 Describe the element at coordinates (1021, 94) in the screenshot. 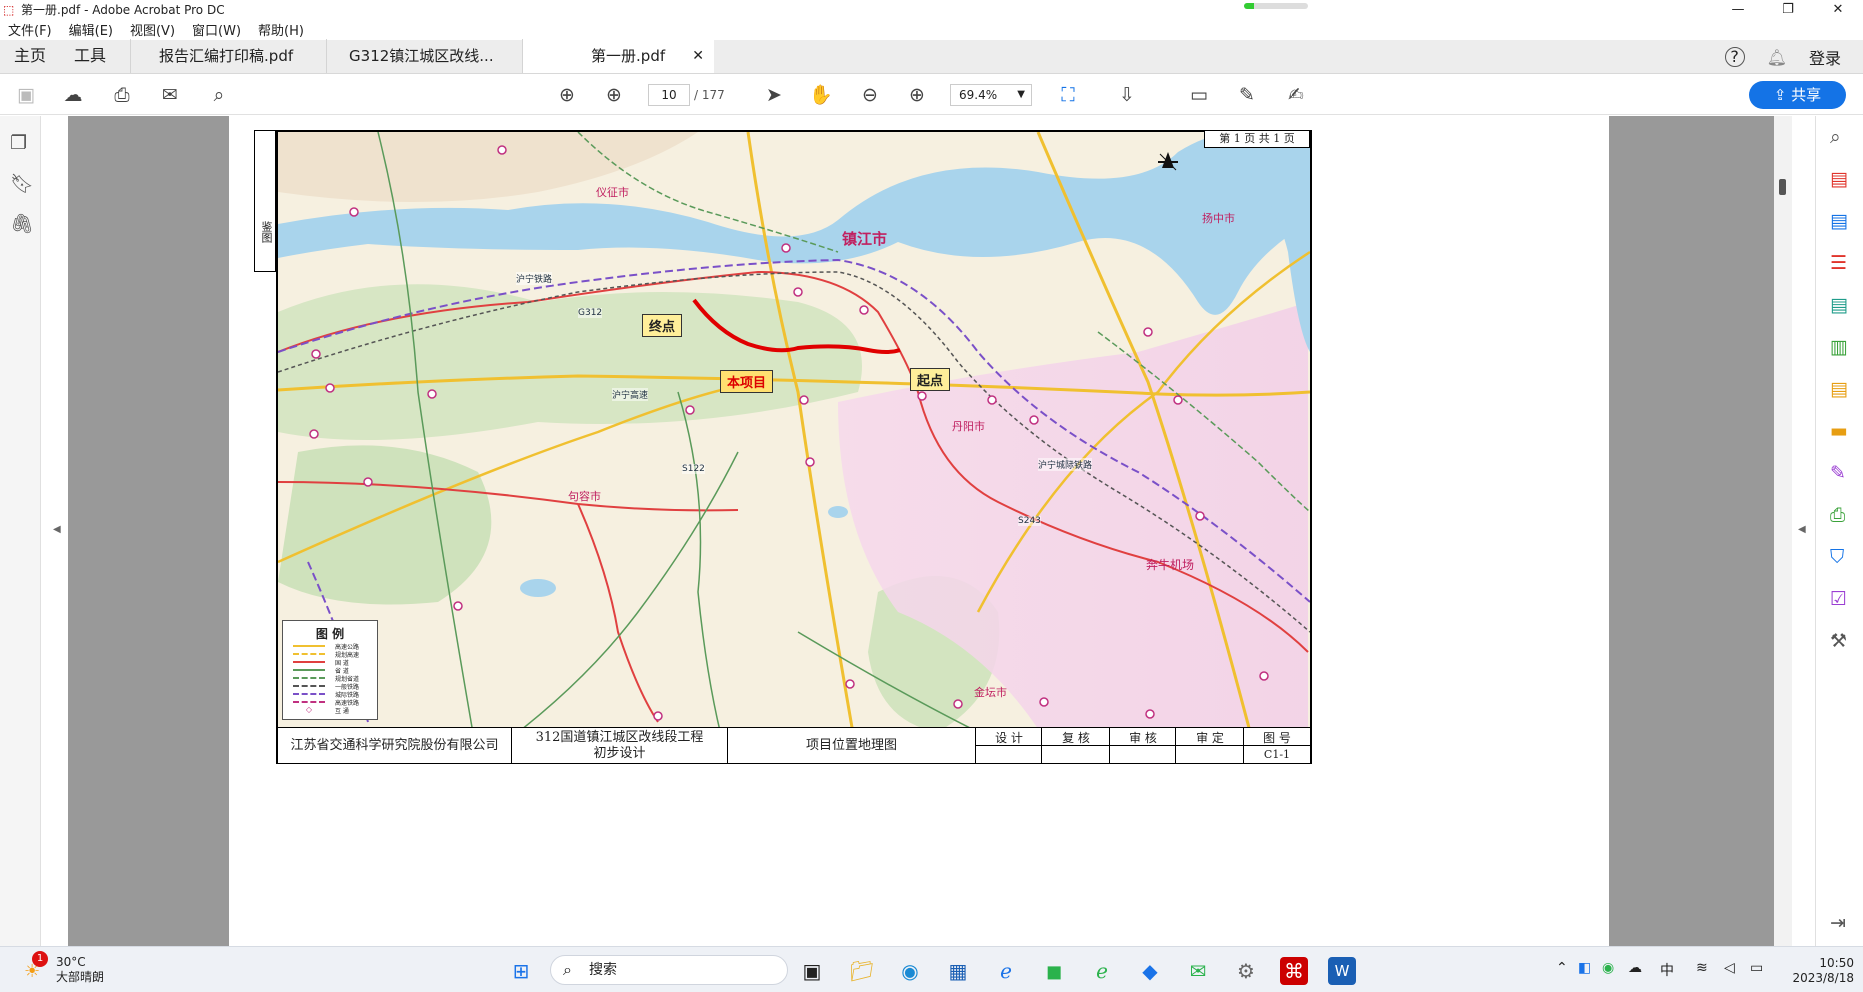

I see `chevron-down-icon: ▼` at that location.